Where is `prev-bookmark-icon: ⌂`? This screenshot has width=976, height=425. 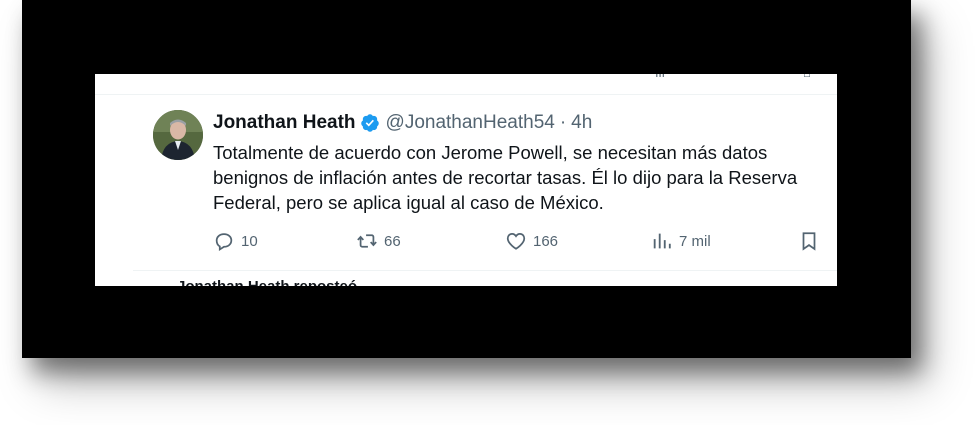
prev-bookmark-icon: ⌂ is located at coordinates (807, 77).